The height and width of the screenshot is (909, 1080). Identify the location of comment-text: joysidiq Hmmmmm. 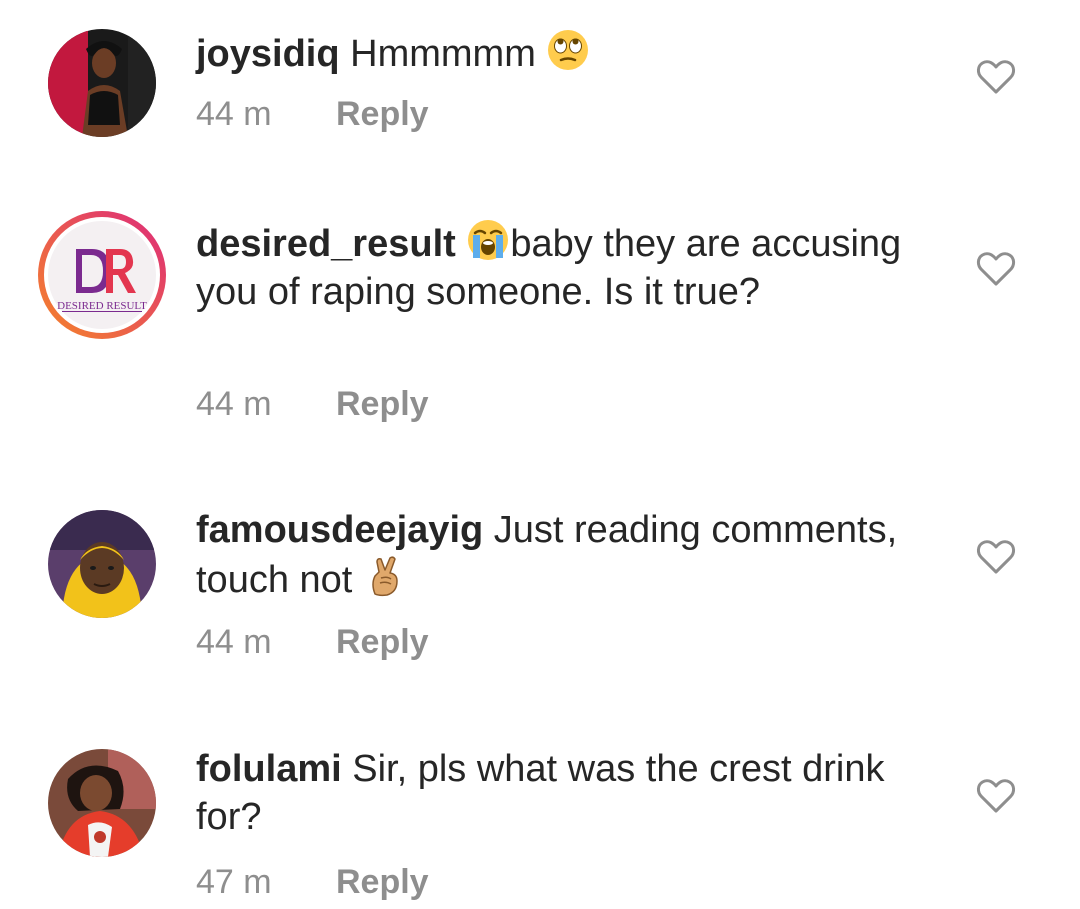
(566, 53).